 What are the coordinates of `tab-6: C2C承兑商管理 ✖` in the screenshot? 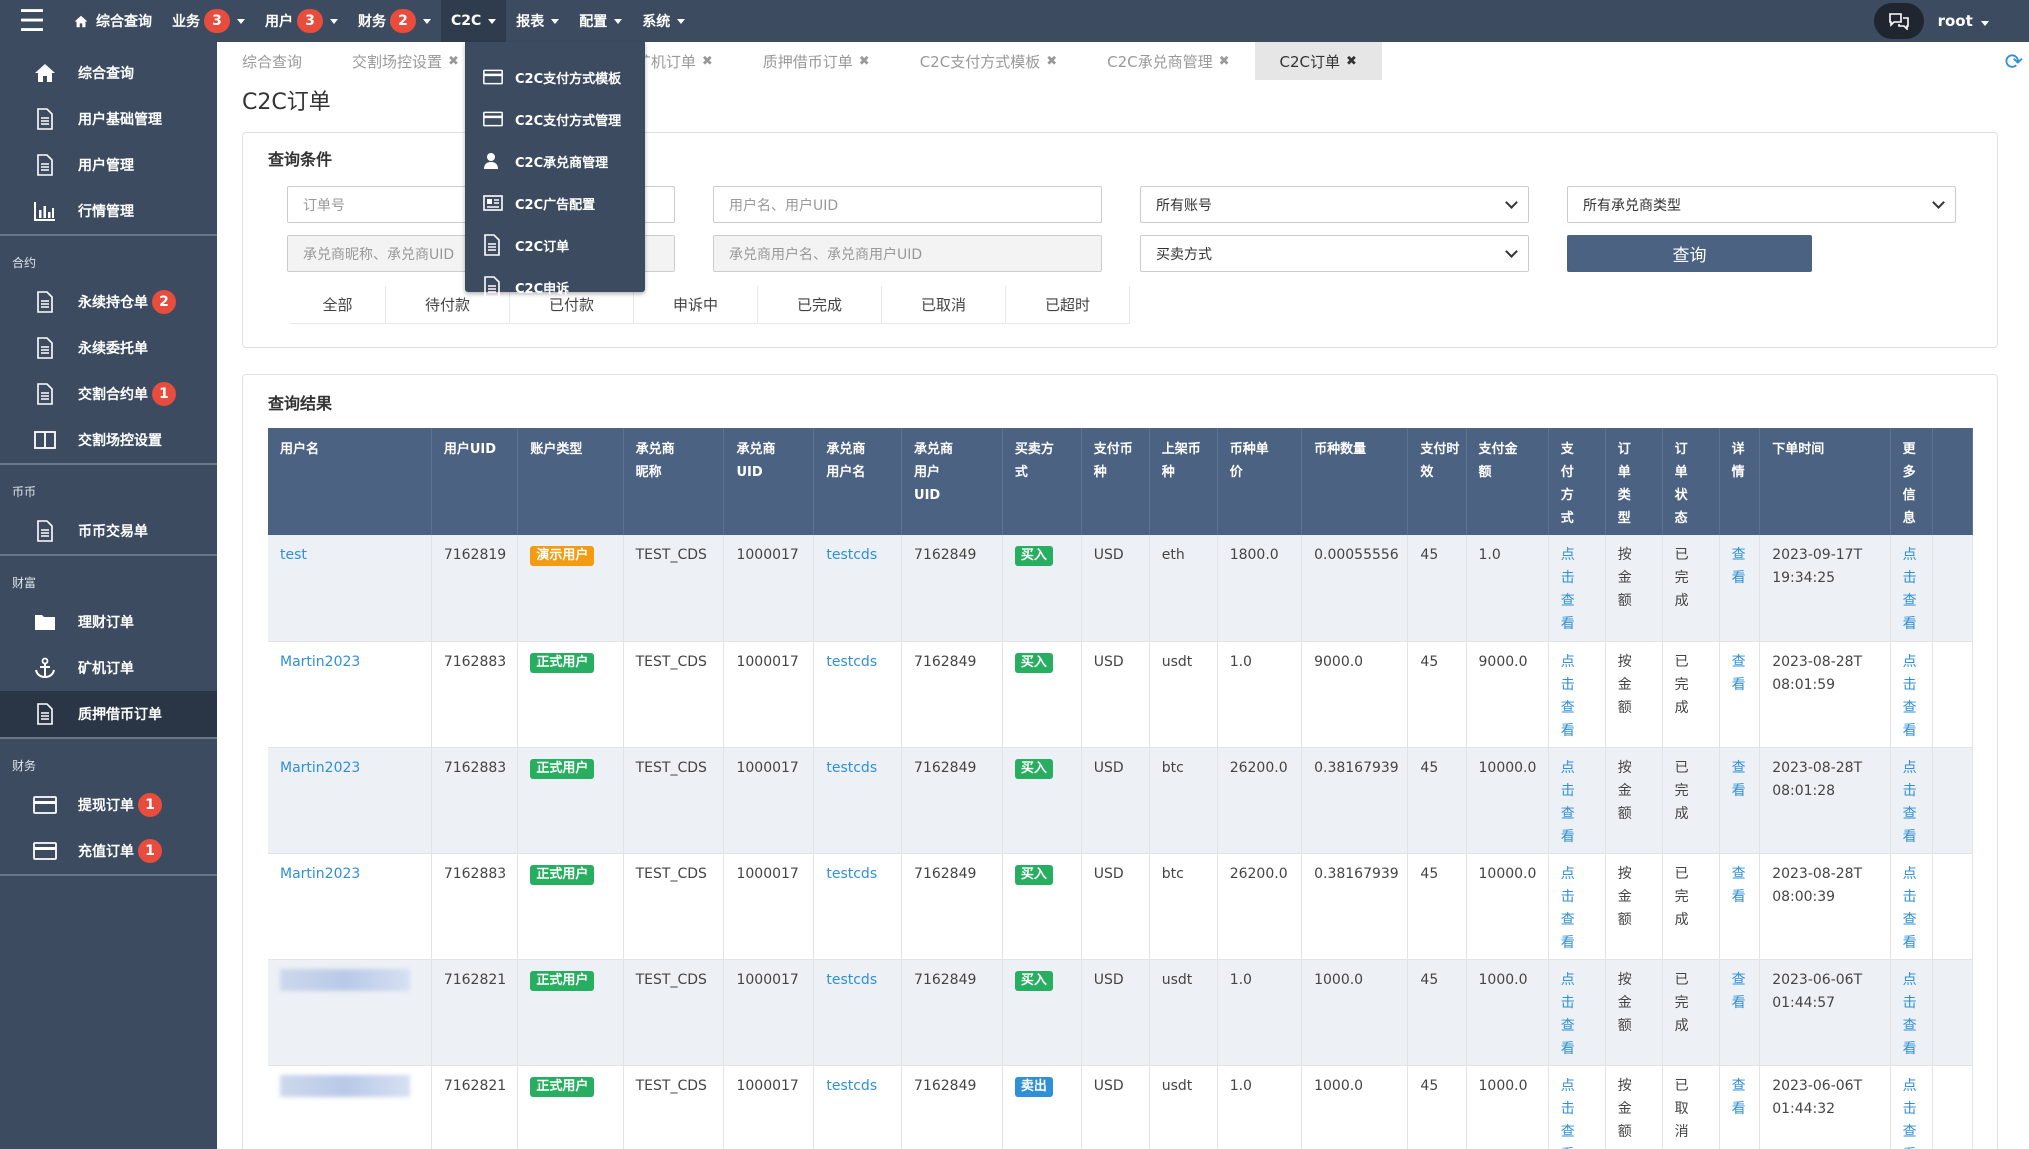 It's located at (1168, 61).